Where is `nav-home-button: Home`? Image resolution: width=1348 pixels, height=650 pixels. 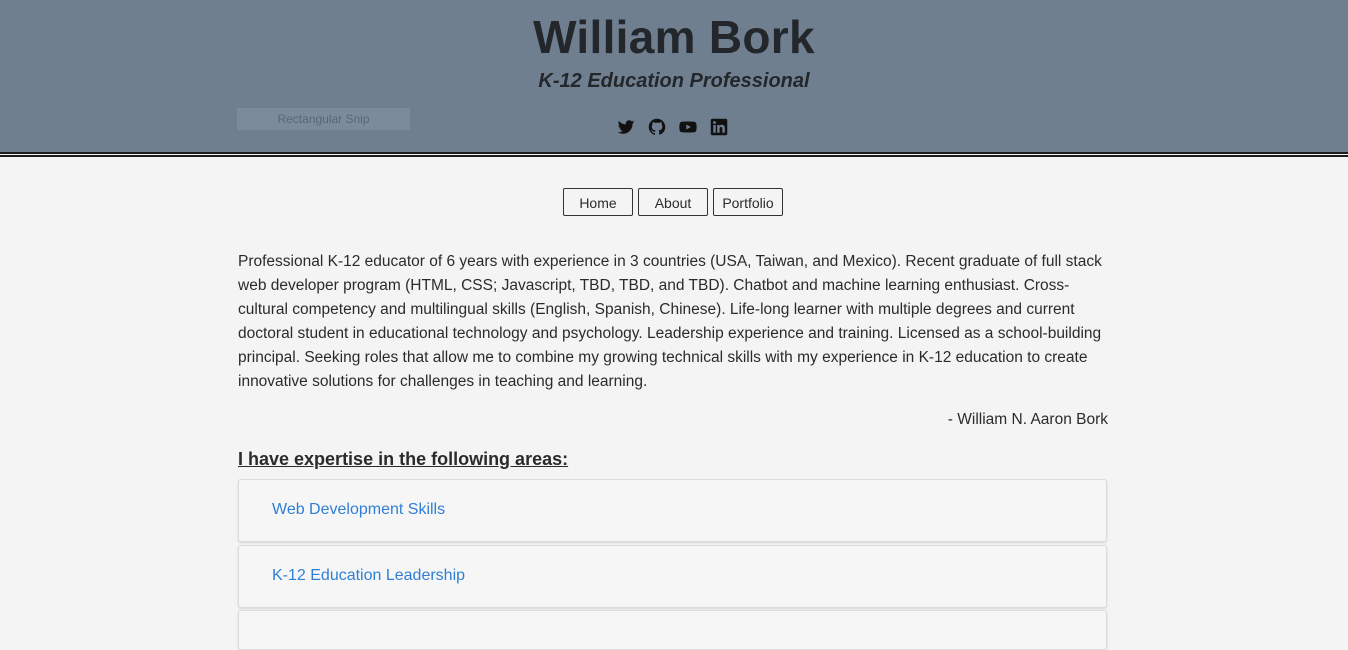
nav-home-button: Home is located at coordinates (598, 202).